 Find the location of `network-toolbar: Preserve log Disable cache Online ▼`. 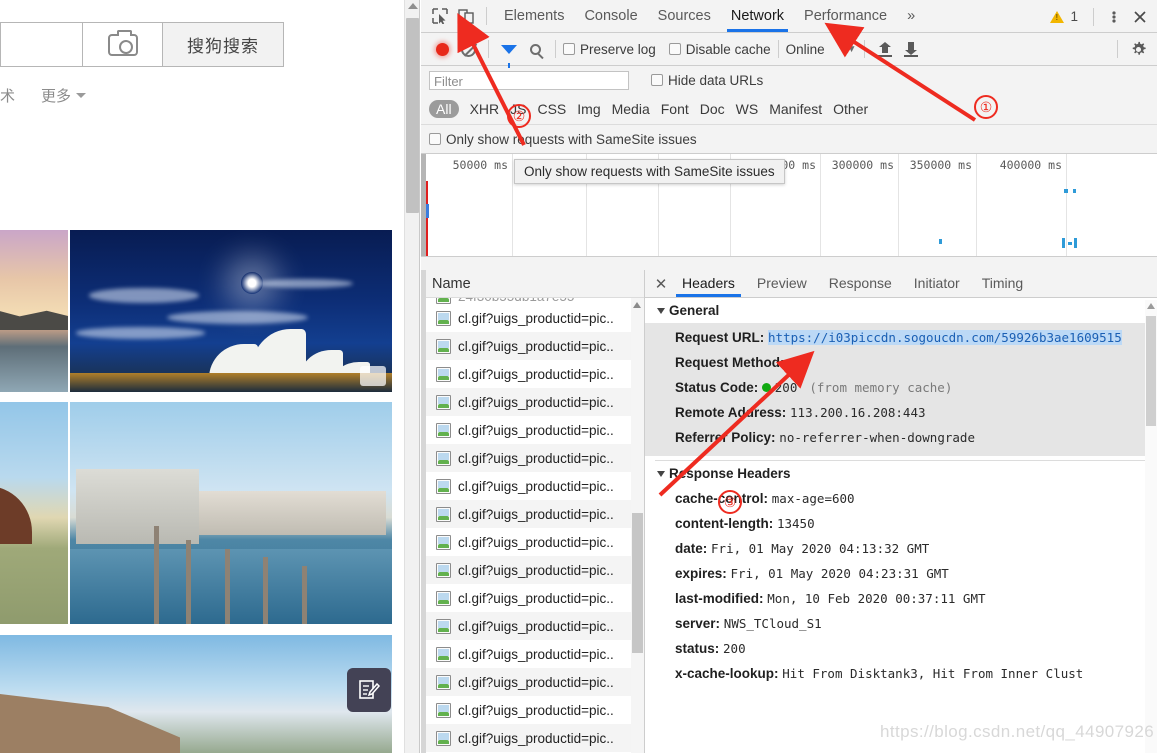

network-toolbar: Preserve log Disable cache Online ▼ is located at coordinates (789, 50).